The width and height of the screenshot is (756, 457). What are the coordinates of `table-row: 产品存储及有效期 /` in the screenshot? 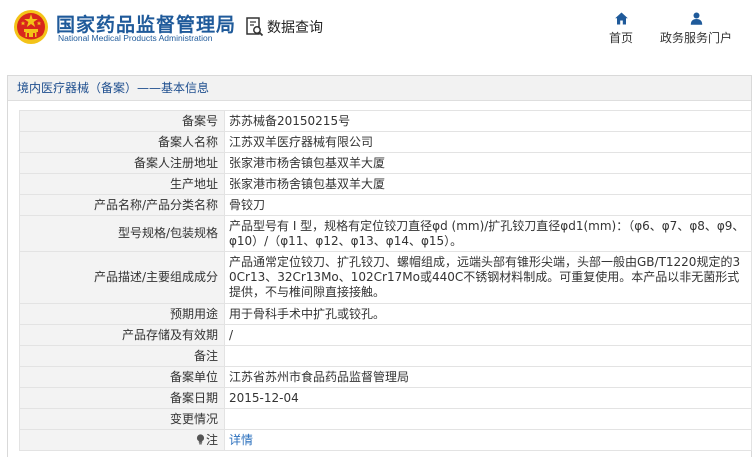 It's located at (385, 335).